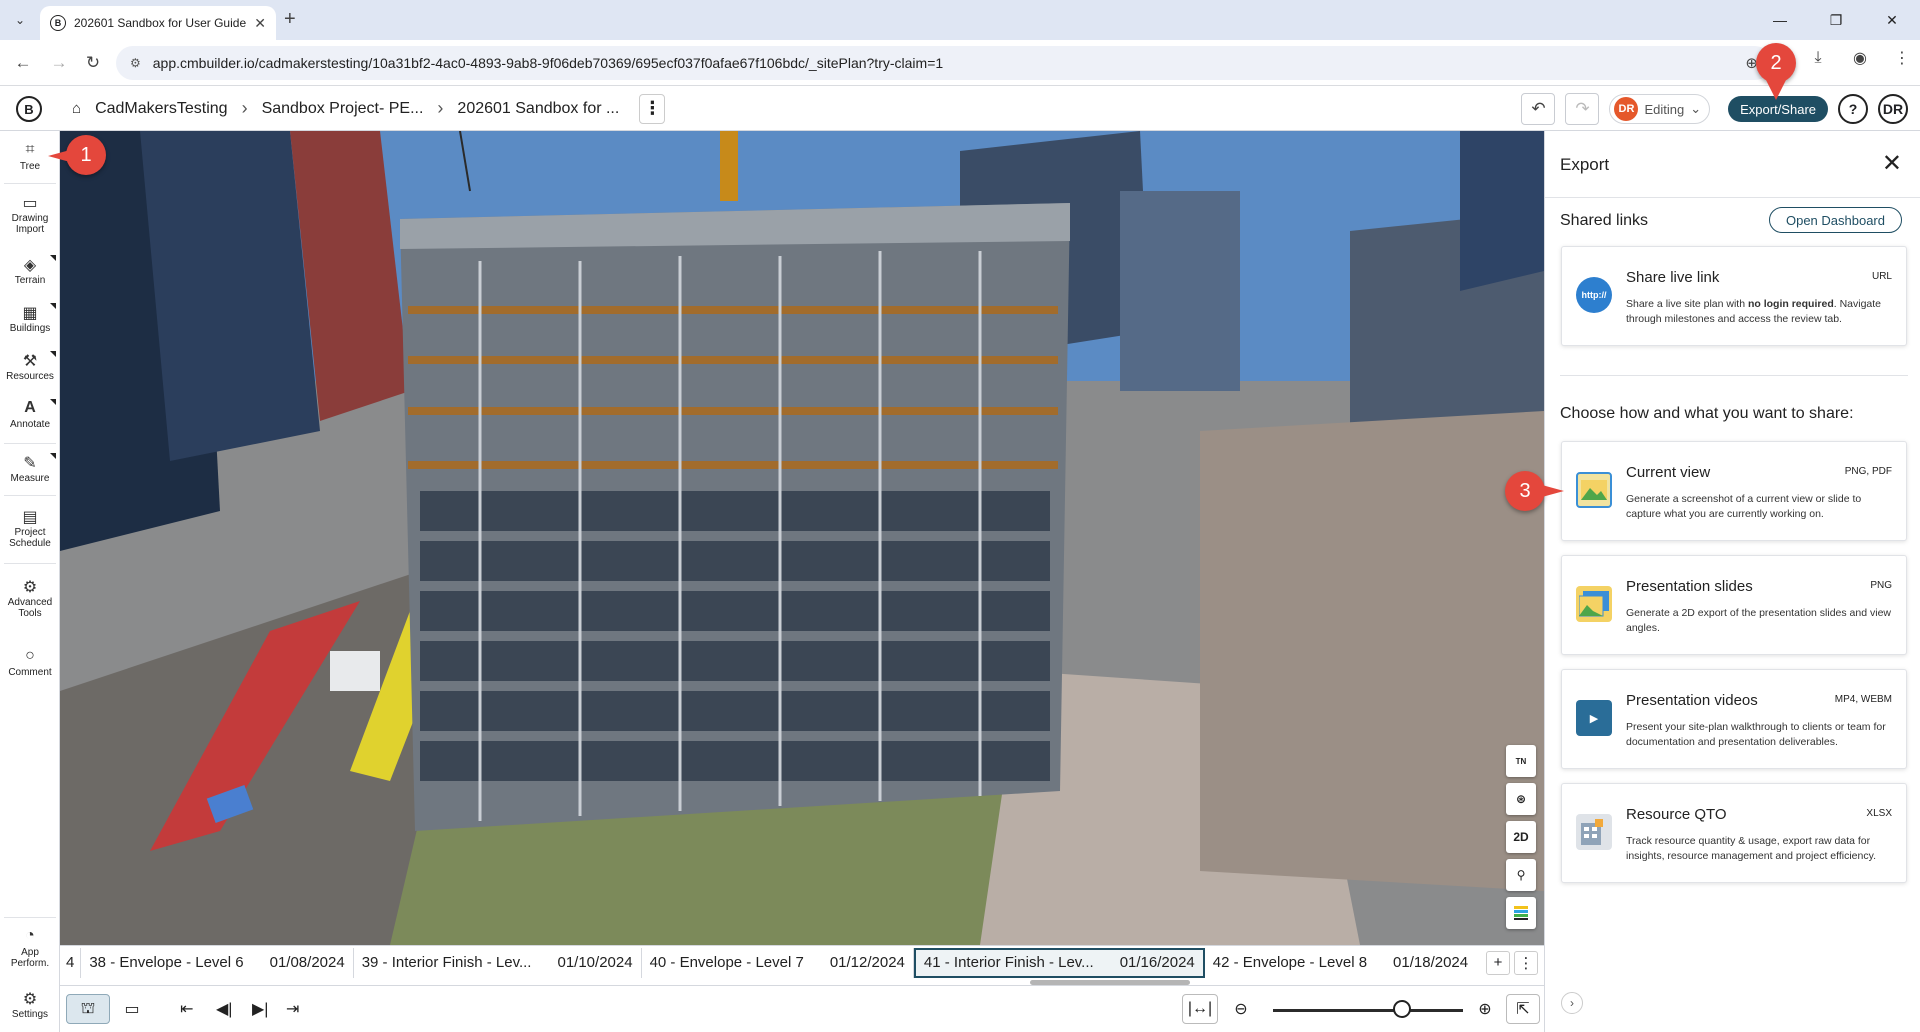  What do you see at coordinates (1521, 837) in the screenshot?
I see `toggle-2d-button: 2D` at bounding box center [1521, 837].